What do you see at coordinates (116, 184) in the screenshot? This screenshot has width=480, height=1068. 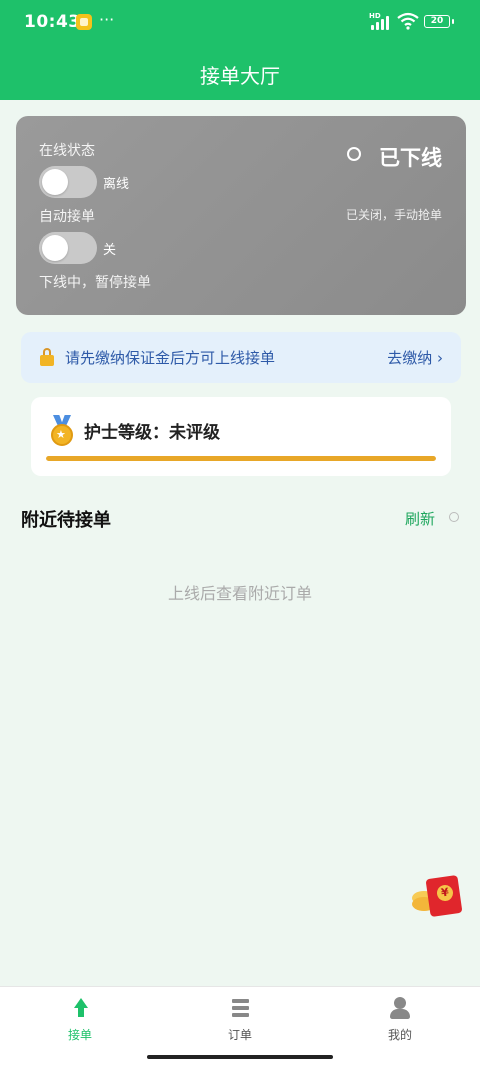 I see `online-toggle-text: 离线` at bounding box center [116, 184].